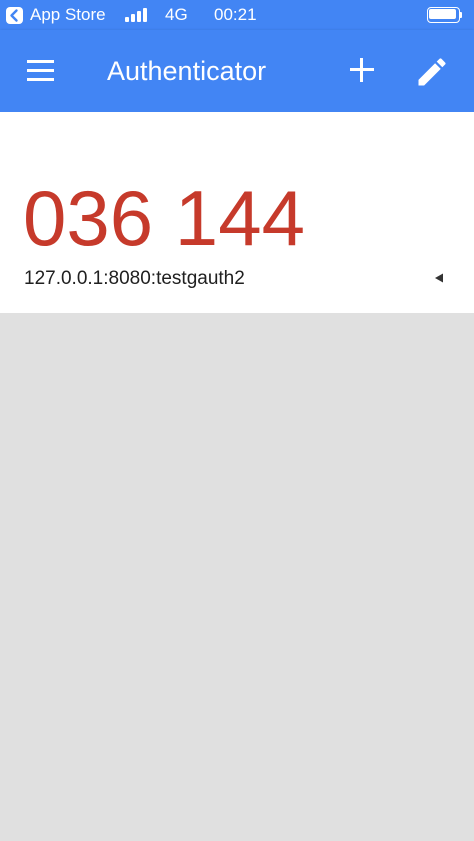  Describe the element at coordinates (134, 278) in the screenshot. I see `account-name: 127.0.0.1:8080:testgauth2` at that location.